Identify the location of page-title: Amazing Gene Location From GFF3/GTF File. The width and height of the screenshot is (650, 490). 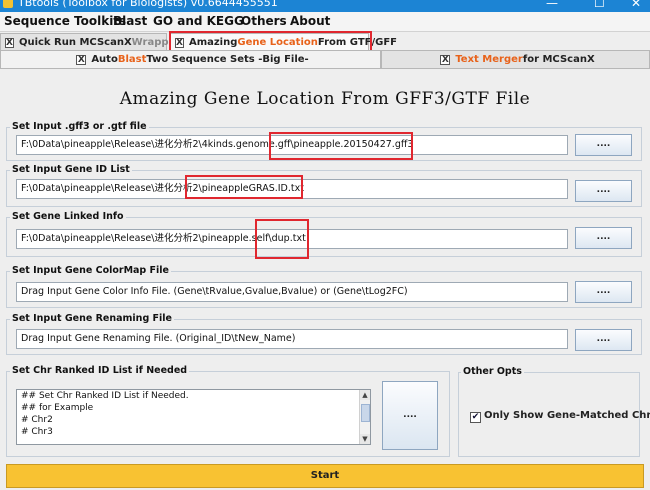
(325, 99).